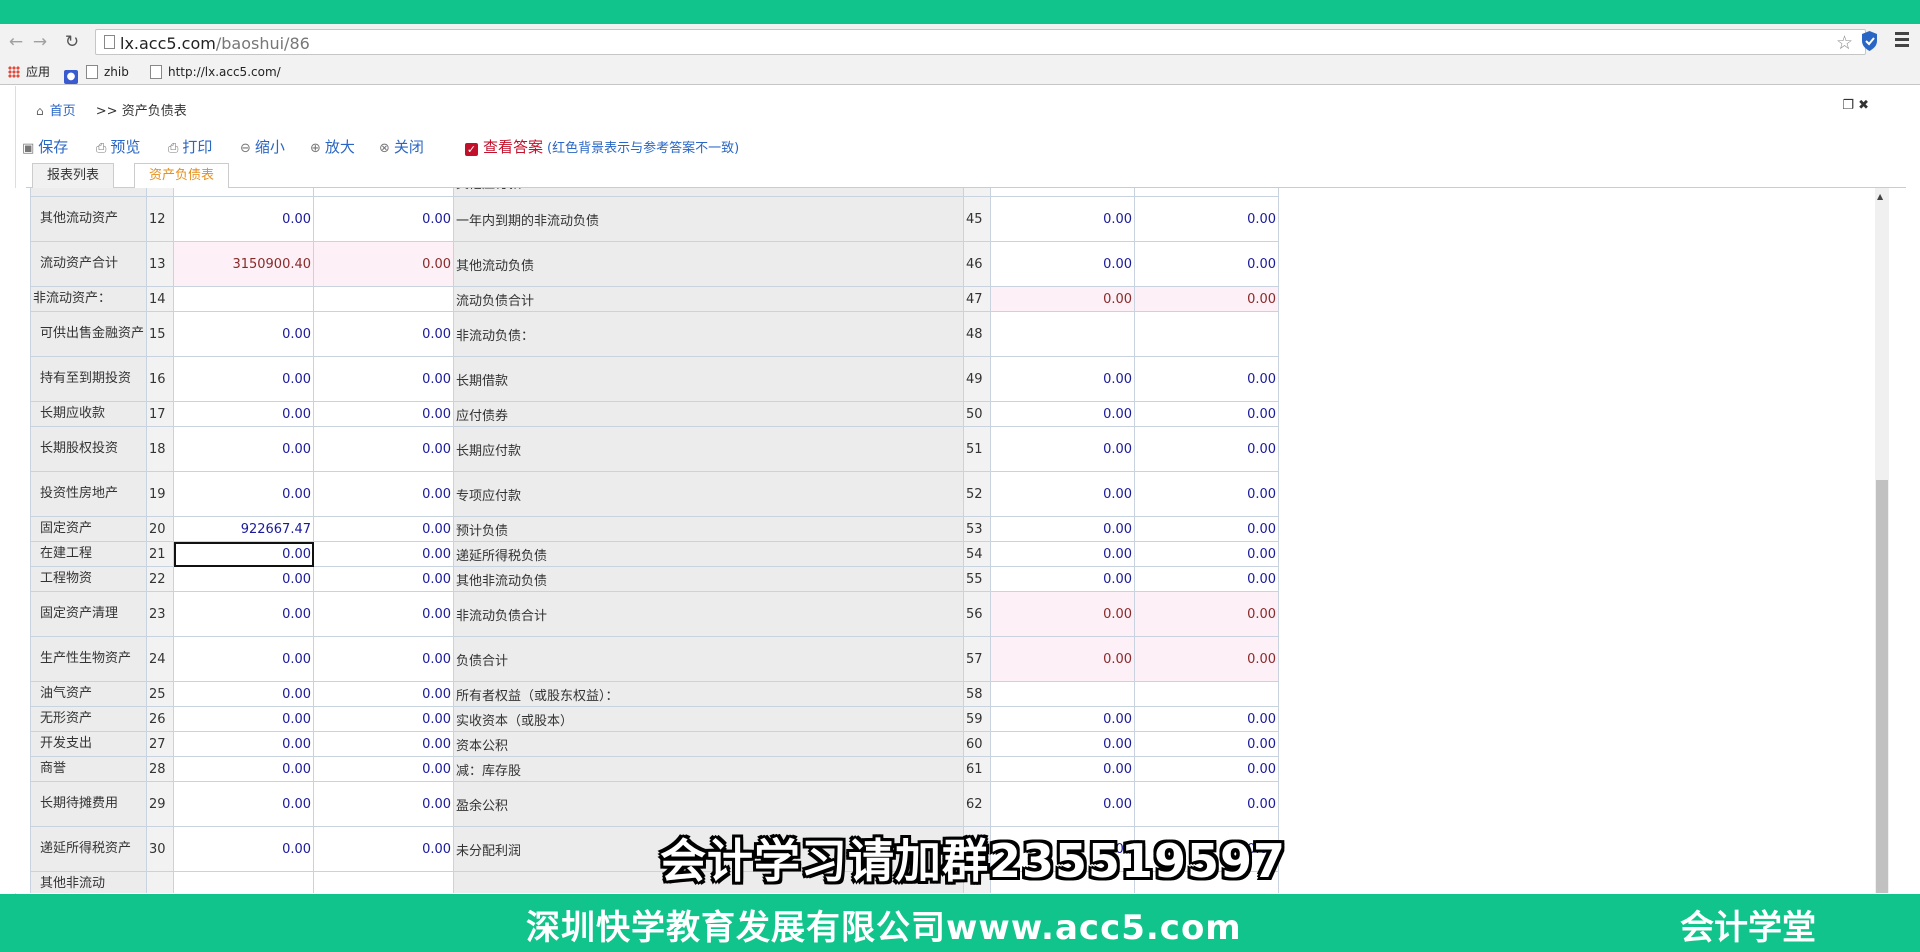 The image size is (1920, 952). What do you see at coordinates (182, 176) in the screenshot?
I see `tab-balance-sheet: 资产负债表` at bounding box center [182, 176].